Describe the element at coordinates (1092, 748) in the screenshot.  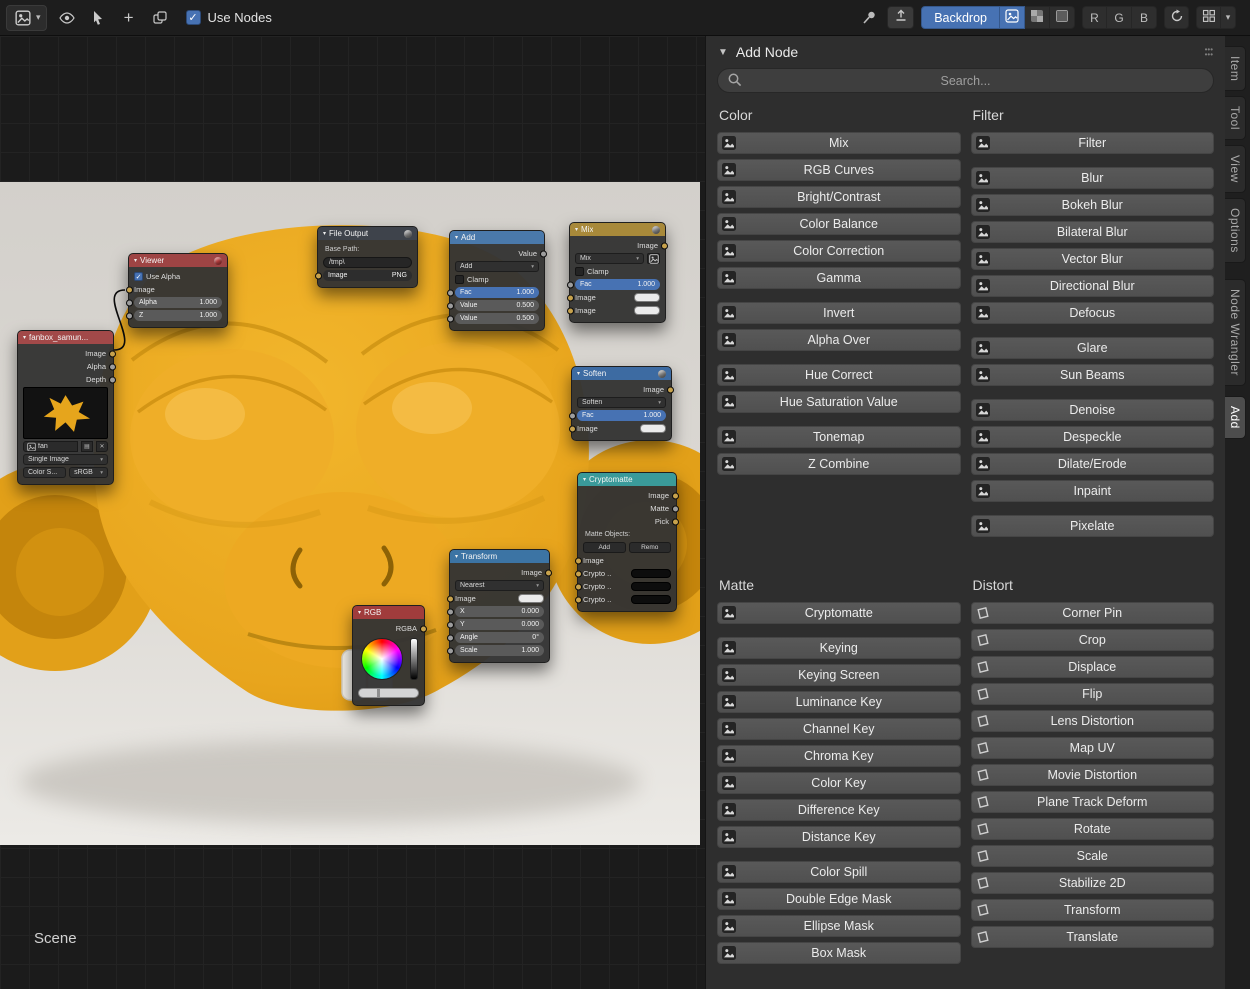
I see `add-node-item-map-uv: Map UV` at that location.